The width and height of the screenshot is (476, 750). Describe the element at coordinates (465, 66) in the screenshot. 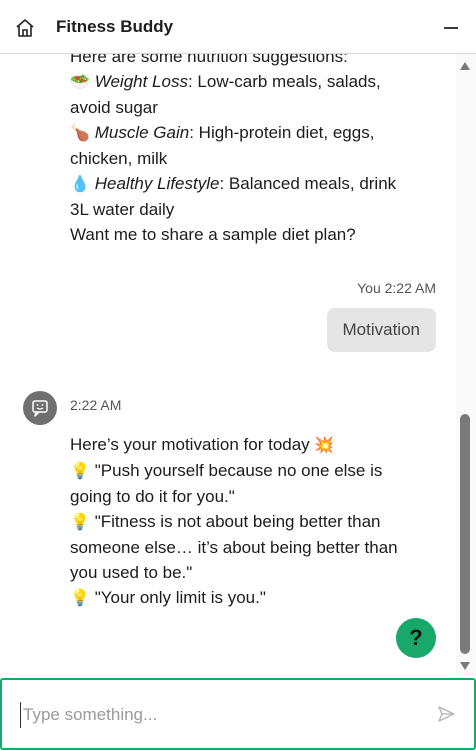

I see `scroll-up-arrow-icon` at that location.